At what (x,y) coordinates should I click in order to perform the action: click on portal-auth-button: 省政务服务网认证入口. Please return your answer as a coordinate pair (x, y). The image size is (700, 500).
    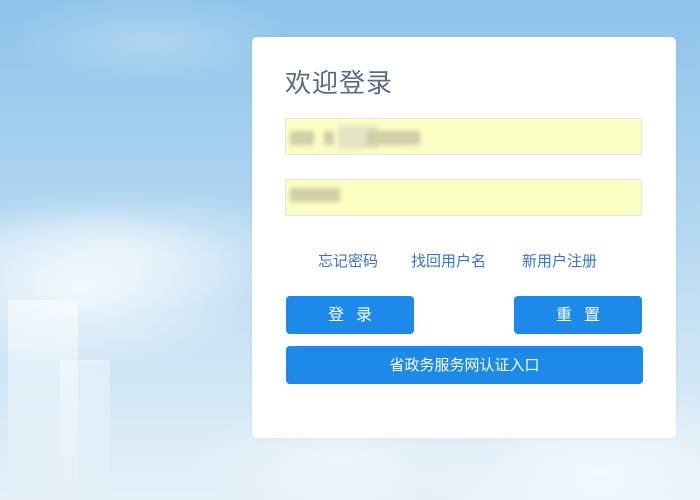
    Looking at the image, I should click on (464, 365).